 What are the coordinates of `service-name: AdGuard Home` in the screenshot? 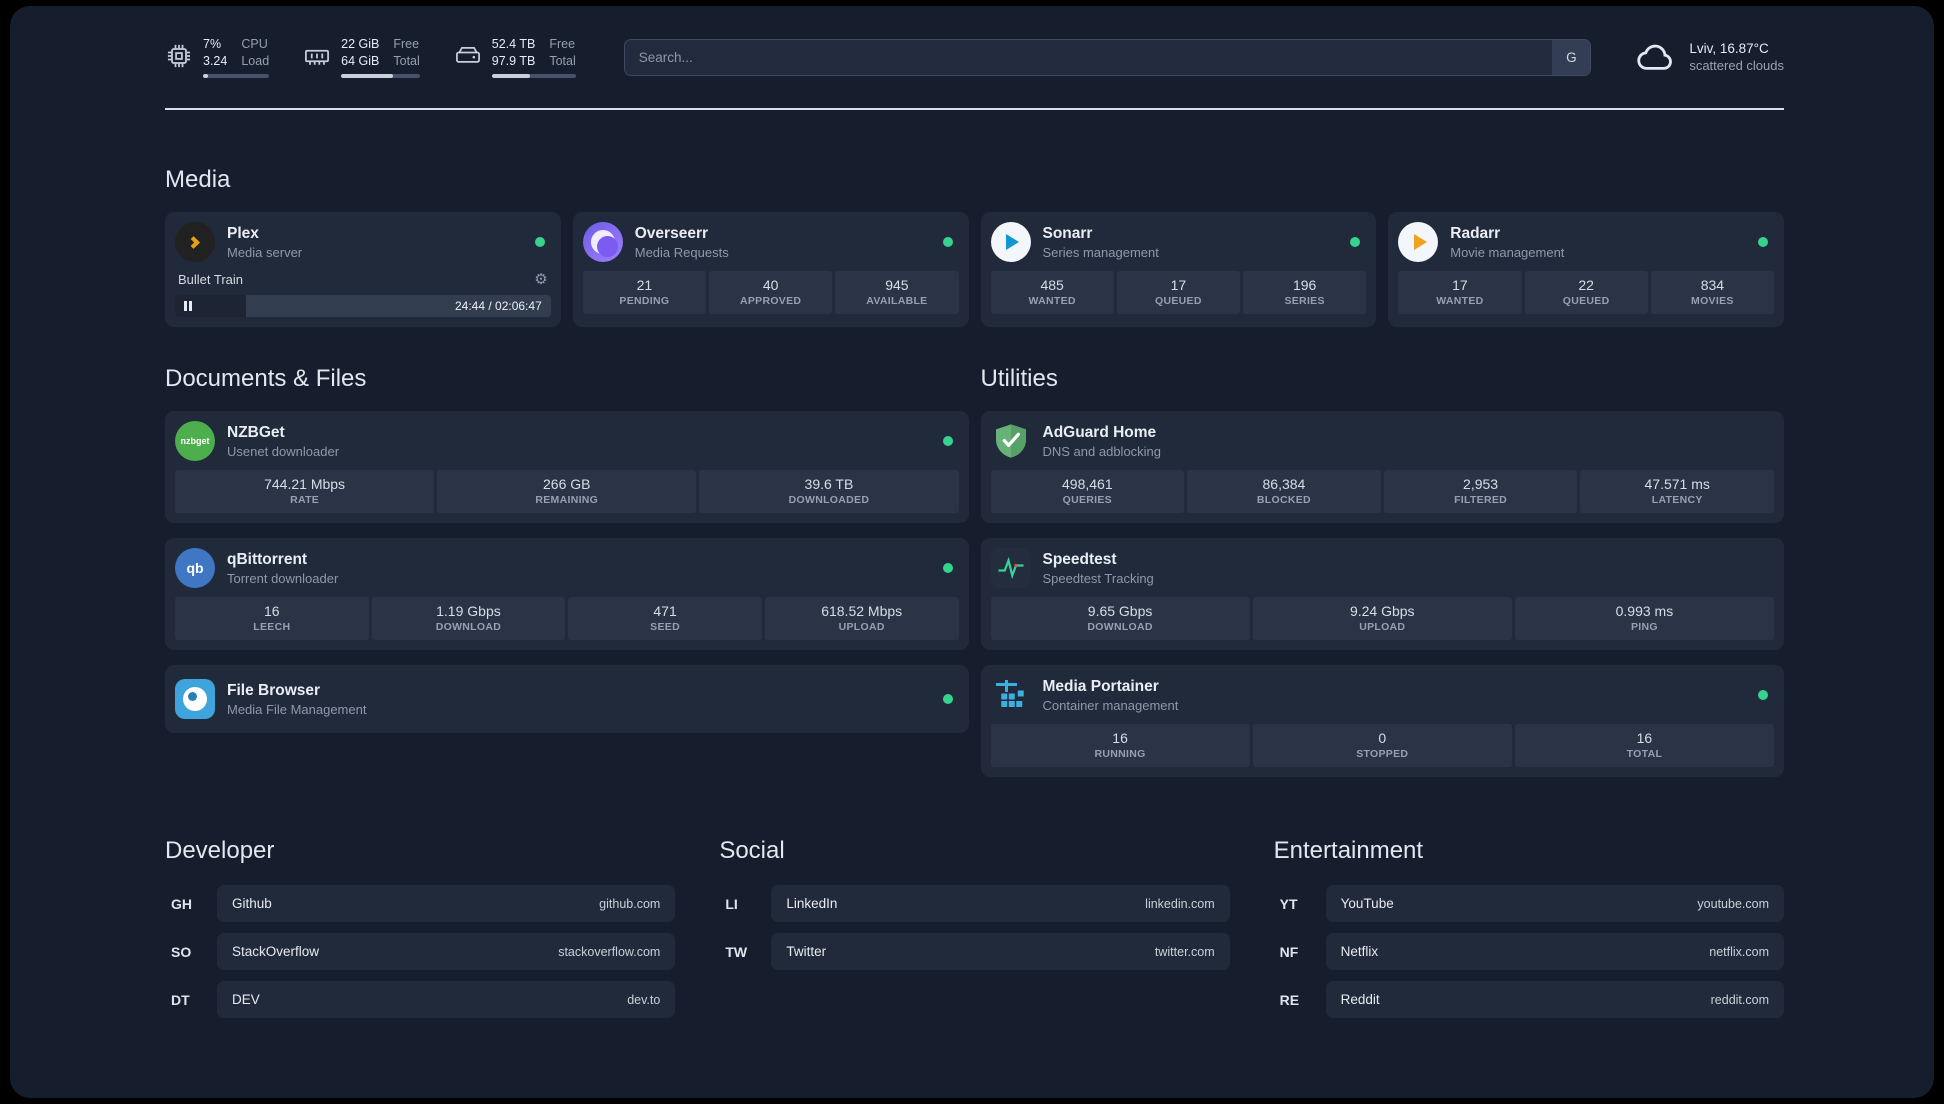 It's located at (1099, 432).